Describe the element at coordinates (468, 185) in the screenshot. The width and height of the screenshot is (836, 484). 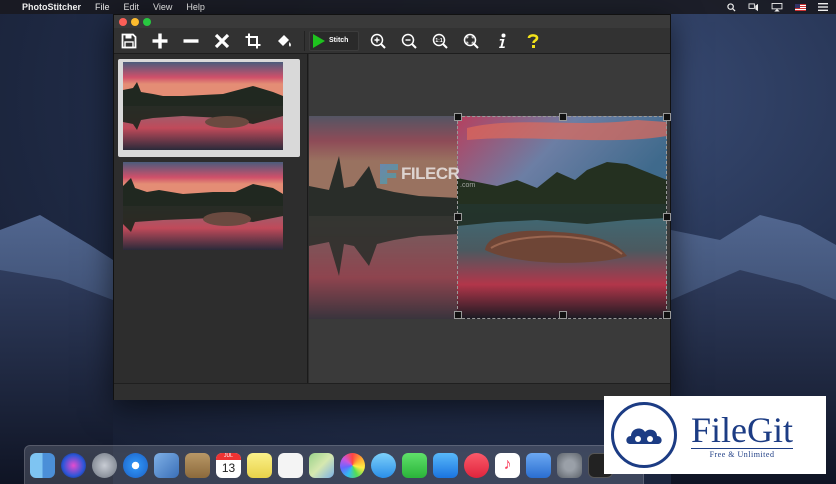
I see `filecr-sub: .com` at that location.